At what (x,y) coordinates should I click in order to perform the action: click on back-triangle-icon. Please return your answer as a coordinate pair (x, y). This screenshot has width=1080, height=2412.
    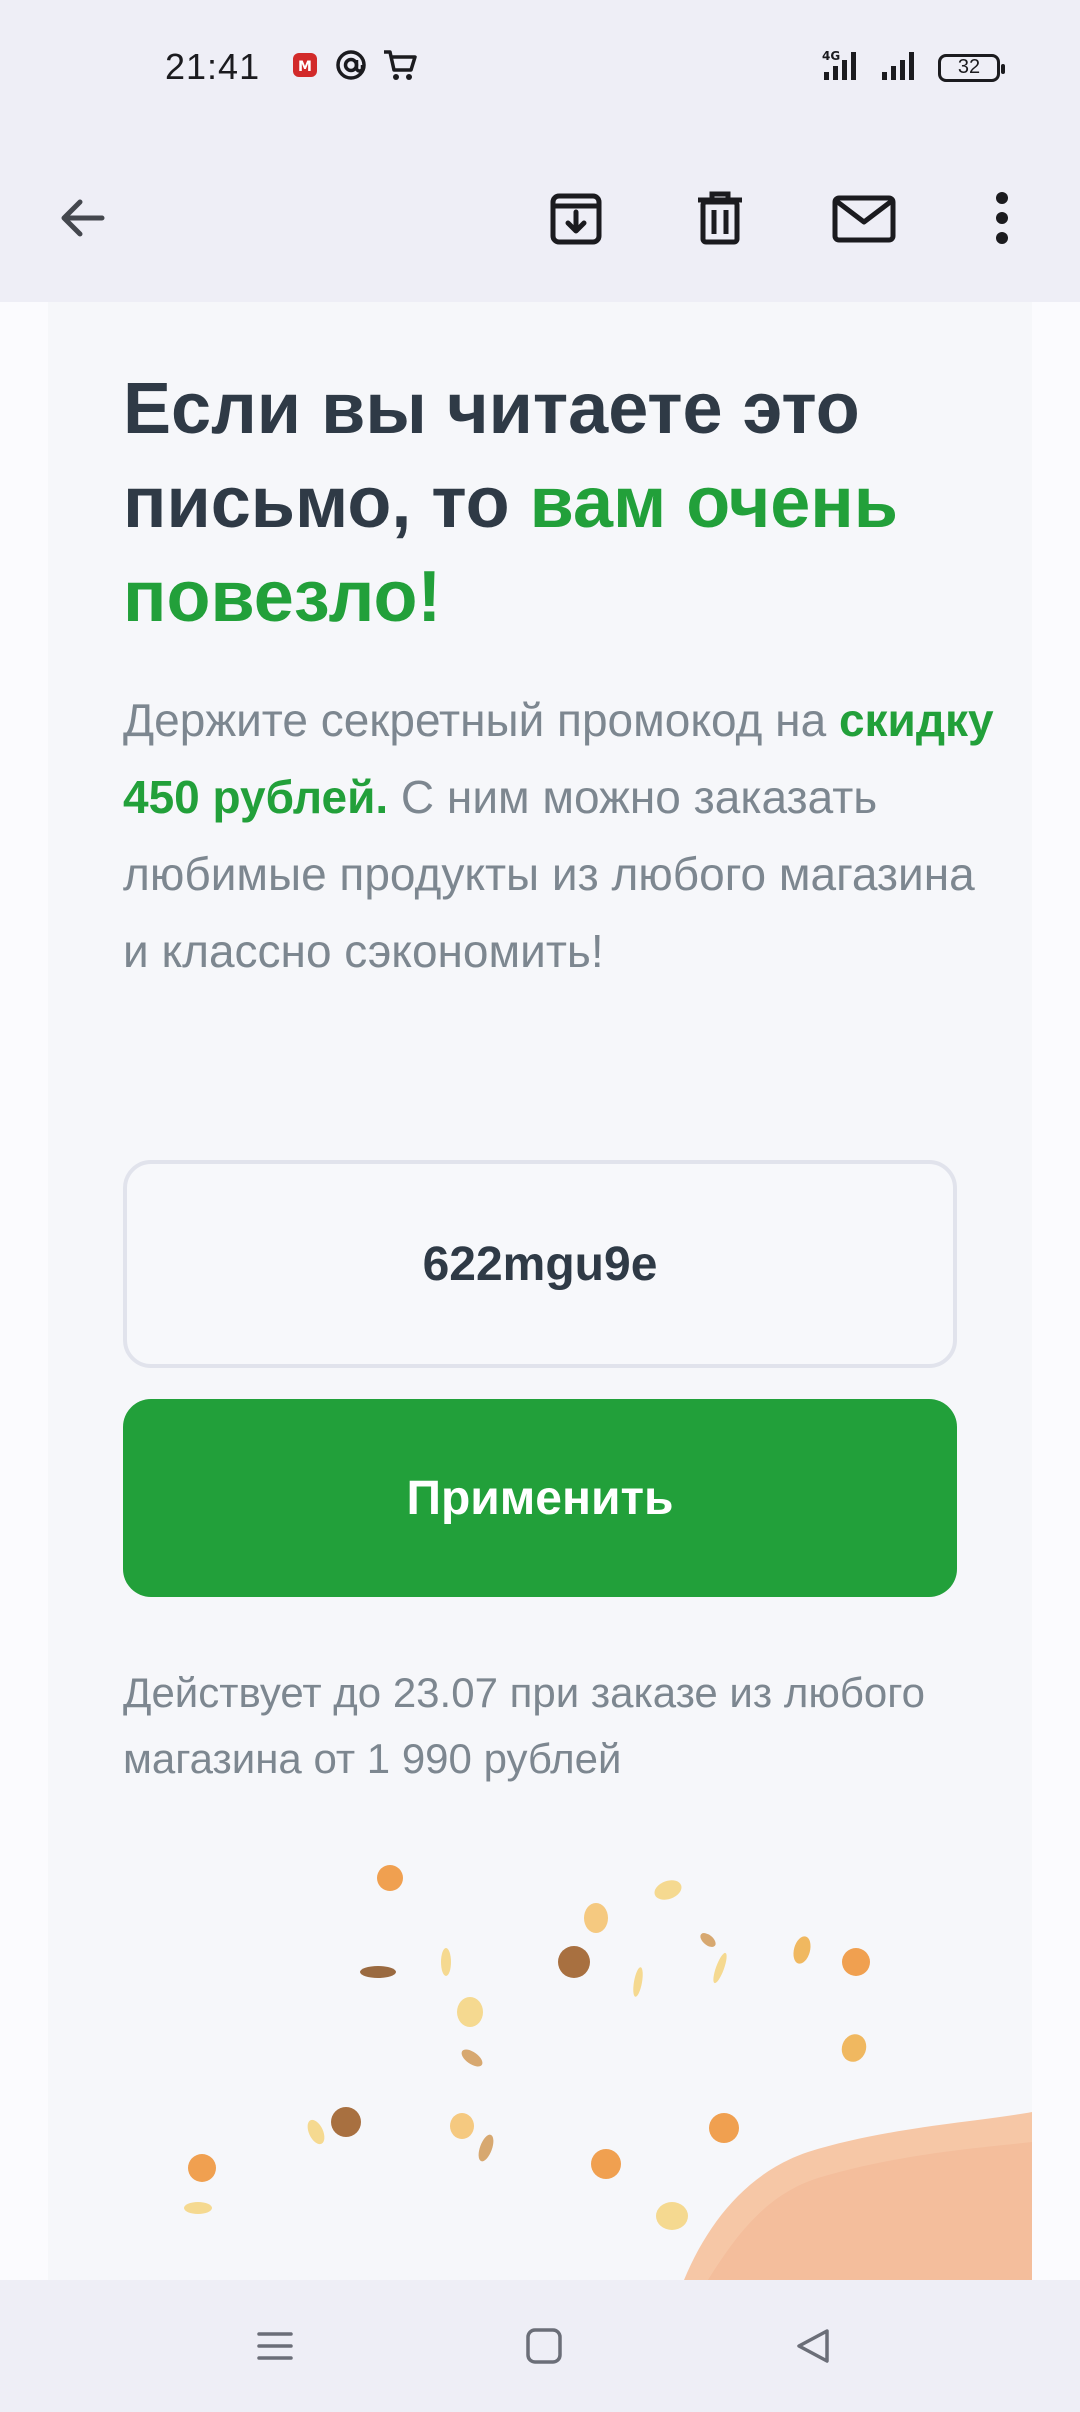
    Looking at the image, I should click on (813, 2346).